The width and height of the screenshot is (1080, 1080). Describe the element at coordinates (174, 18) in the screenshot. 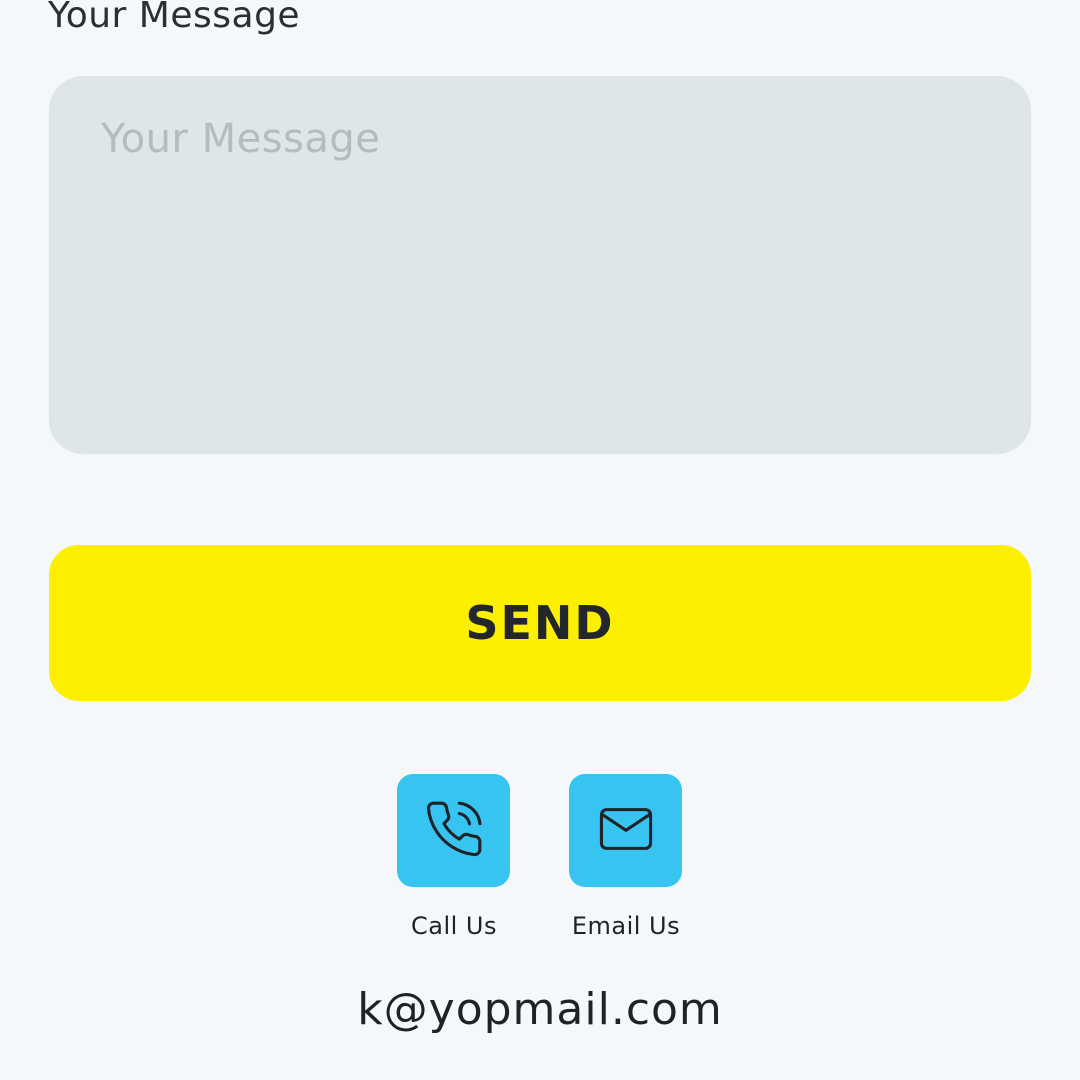

I see `message-label: Your Message` at that location.